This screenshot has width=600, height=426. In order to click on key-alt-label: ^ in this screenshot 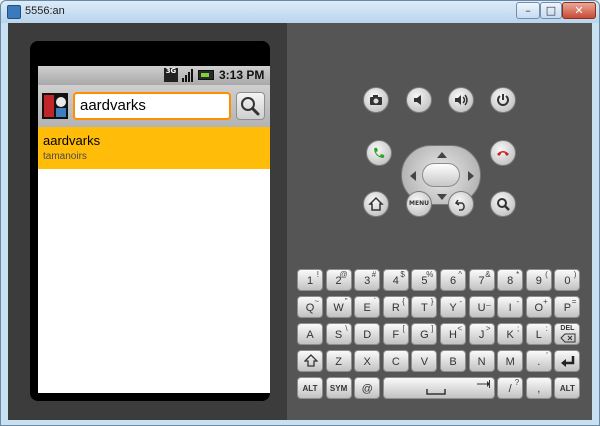, I will do `click(460, 274)`.